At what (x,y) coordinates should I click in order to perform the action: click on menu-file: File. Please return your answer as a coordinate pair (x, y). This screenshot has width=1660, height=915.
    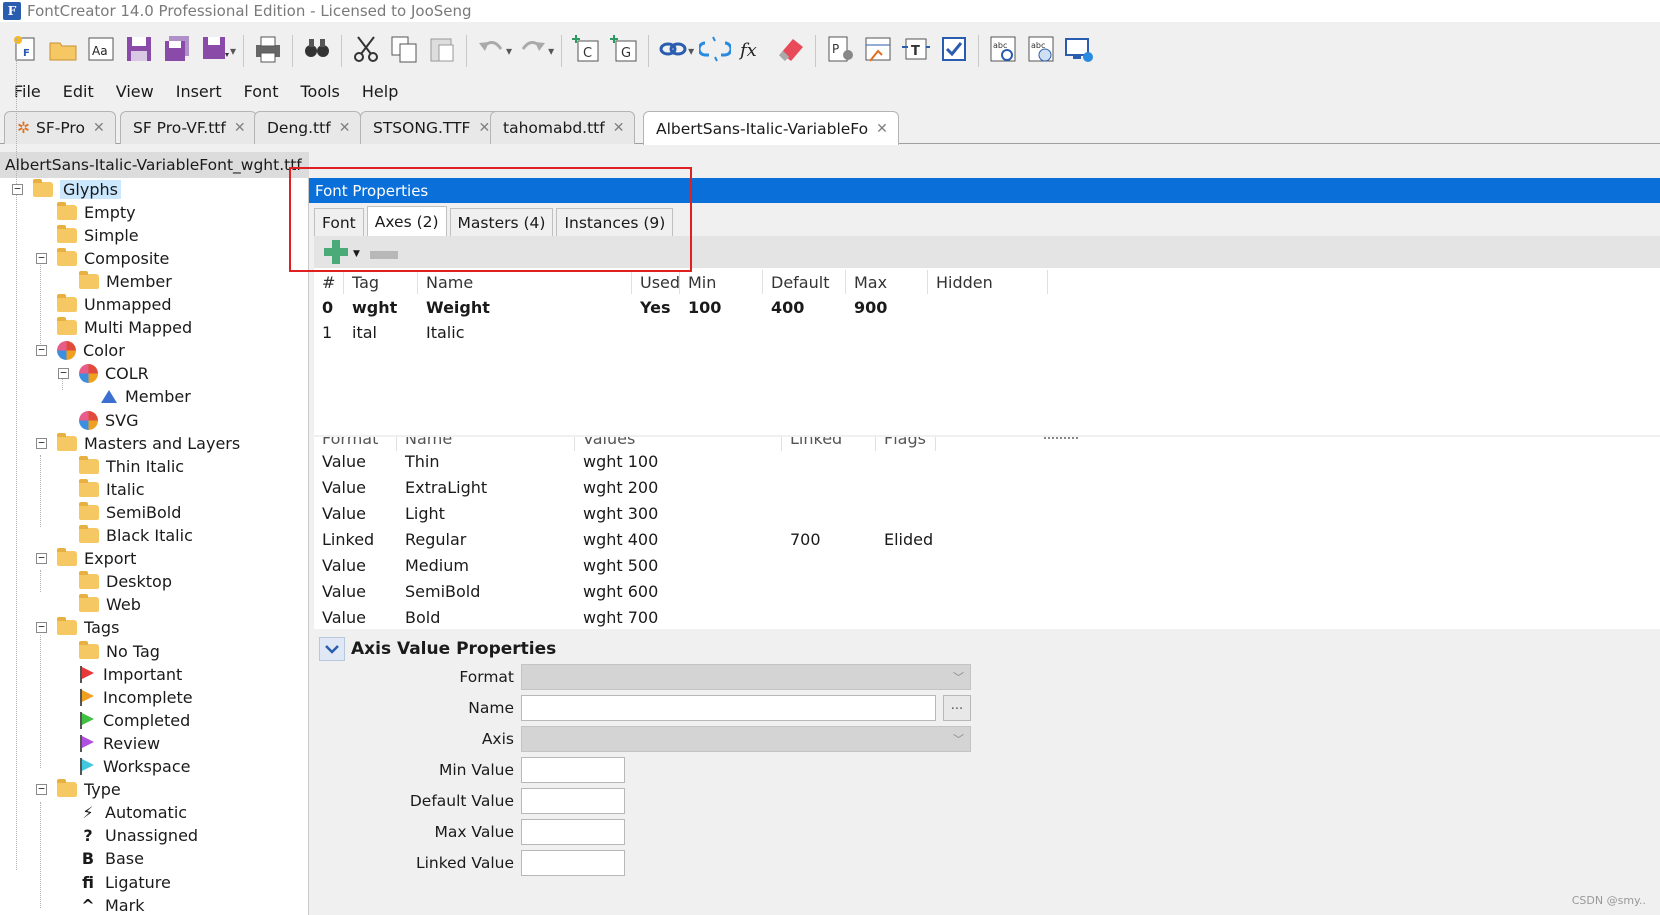
    Looking at the image, I should click on (27, 91).